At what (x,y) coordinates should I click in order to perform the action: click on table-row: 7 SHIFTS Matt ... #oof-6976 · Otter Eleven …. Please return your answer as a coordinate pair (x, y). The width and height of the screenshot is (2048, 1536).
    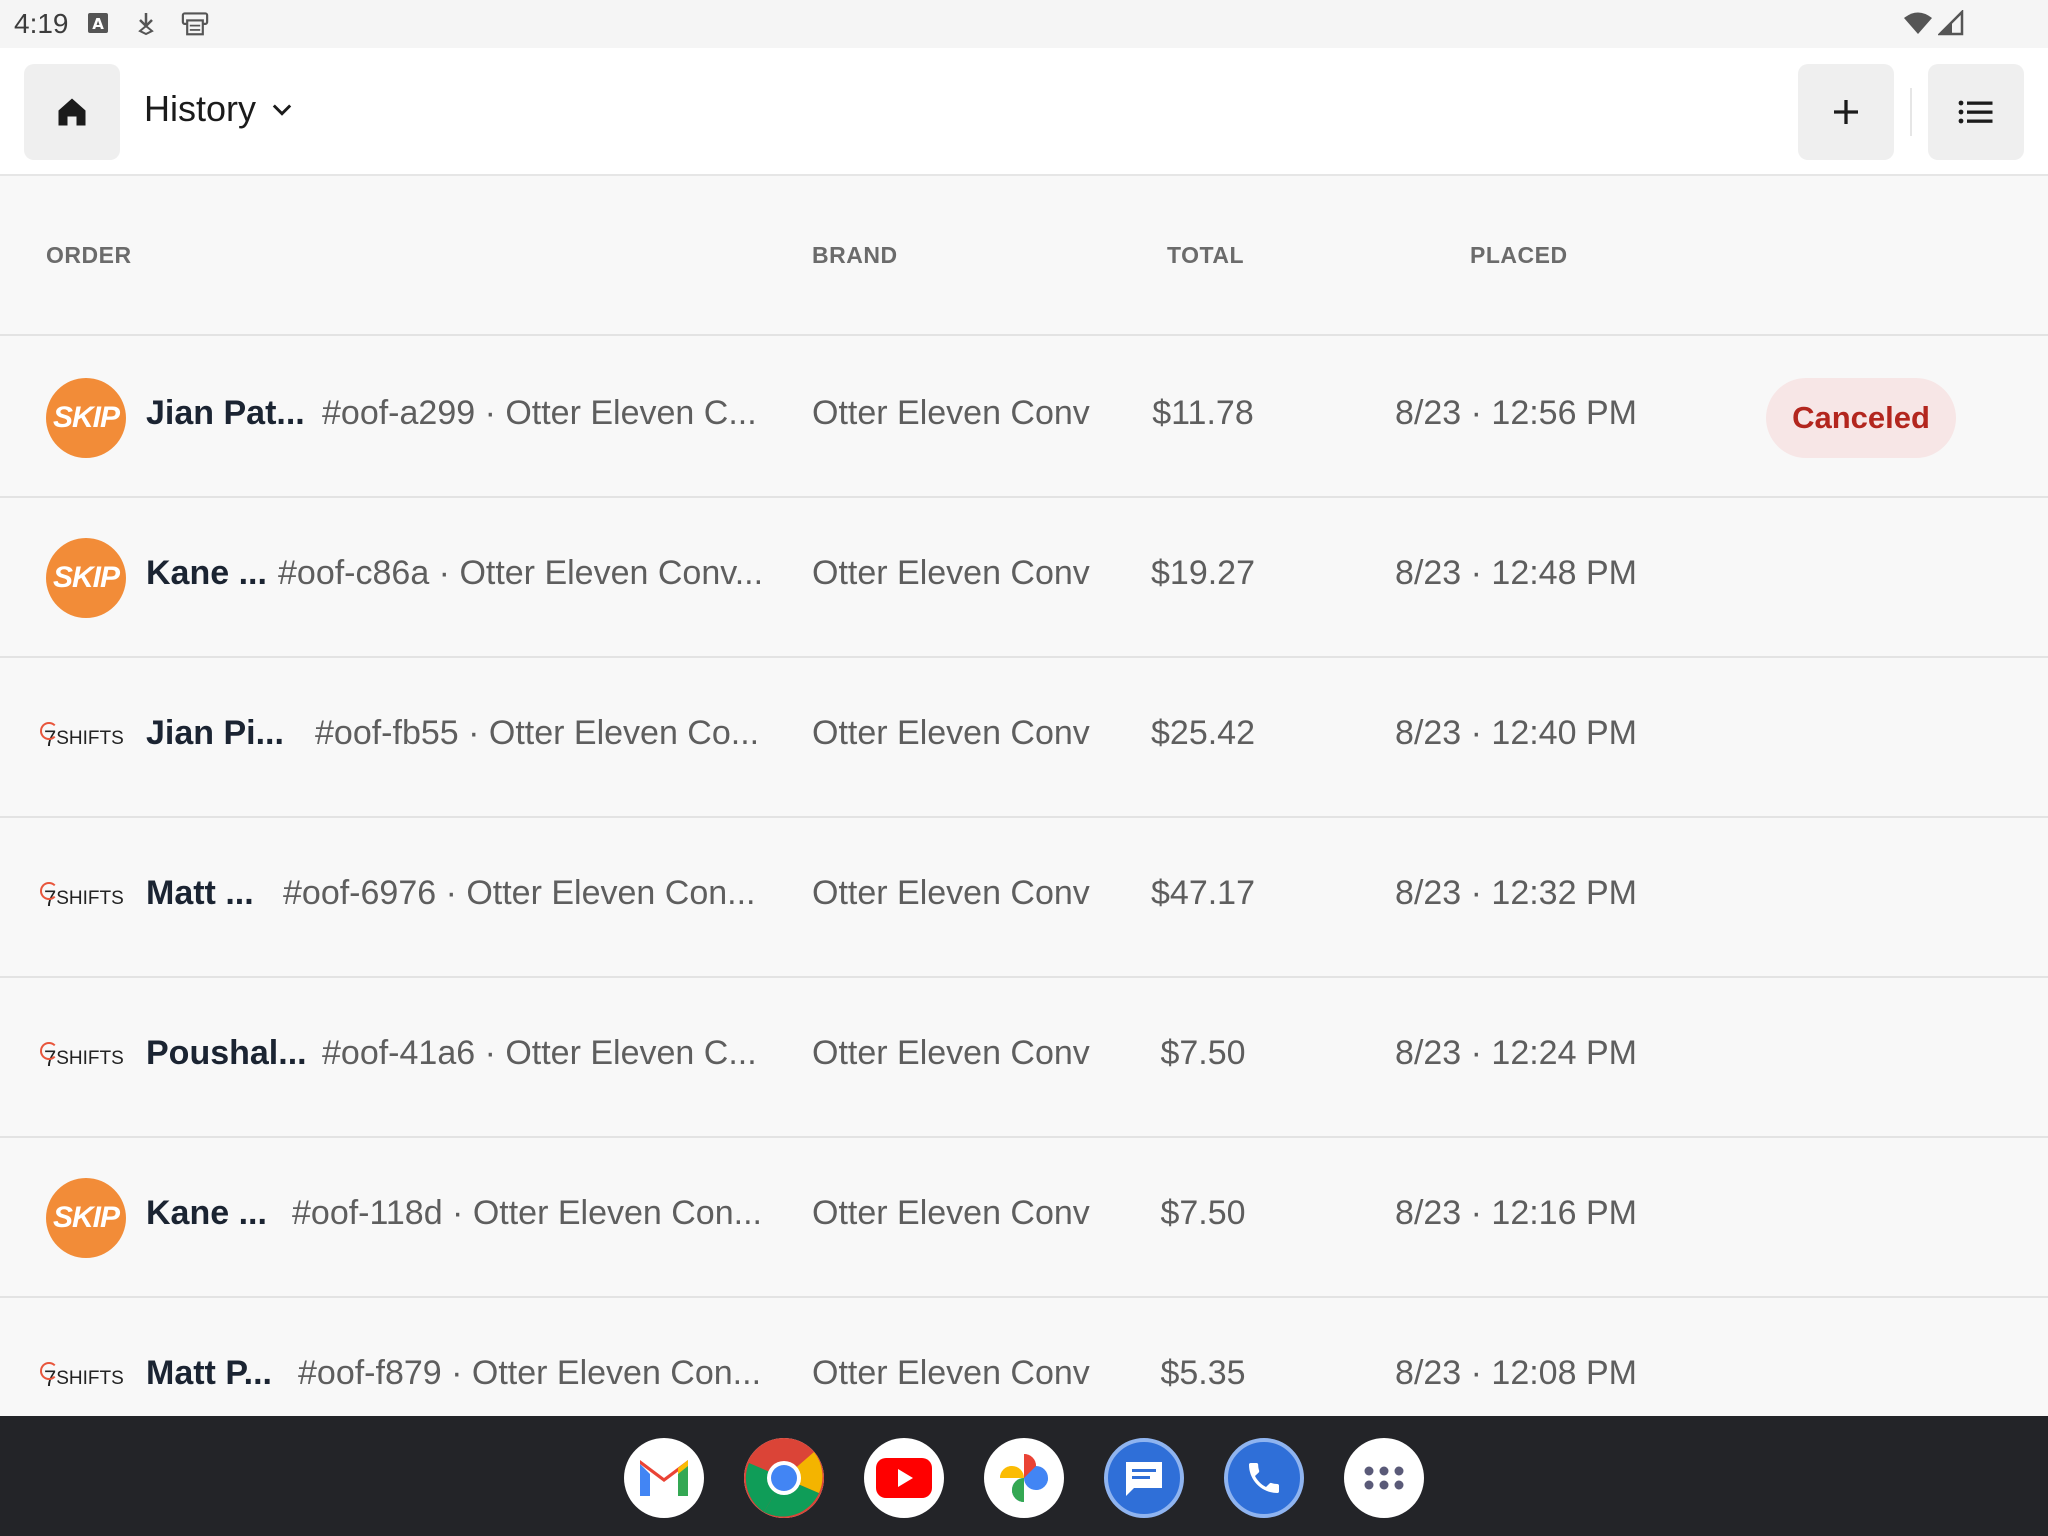
    Looking at the image, I should click on (1024, 898).